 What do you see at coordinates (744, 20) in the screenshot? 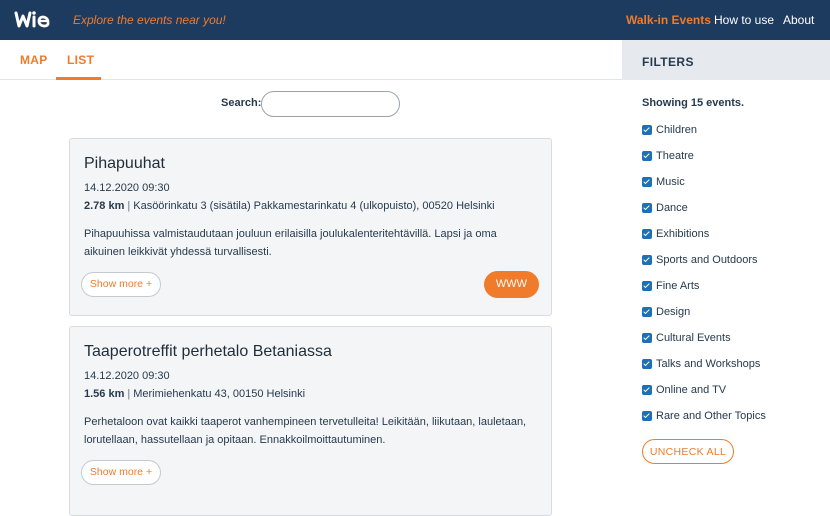
I see `nav-how-to-use: How to use` at bounding box center [744, 20].